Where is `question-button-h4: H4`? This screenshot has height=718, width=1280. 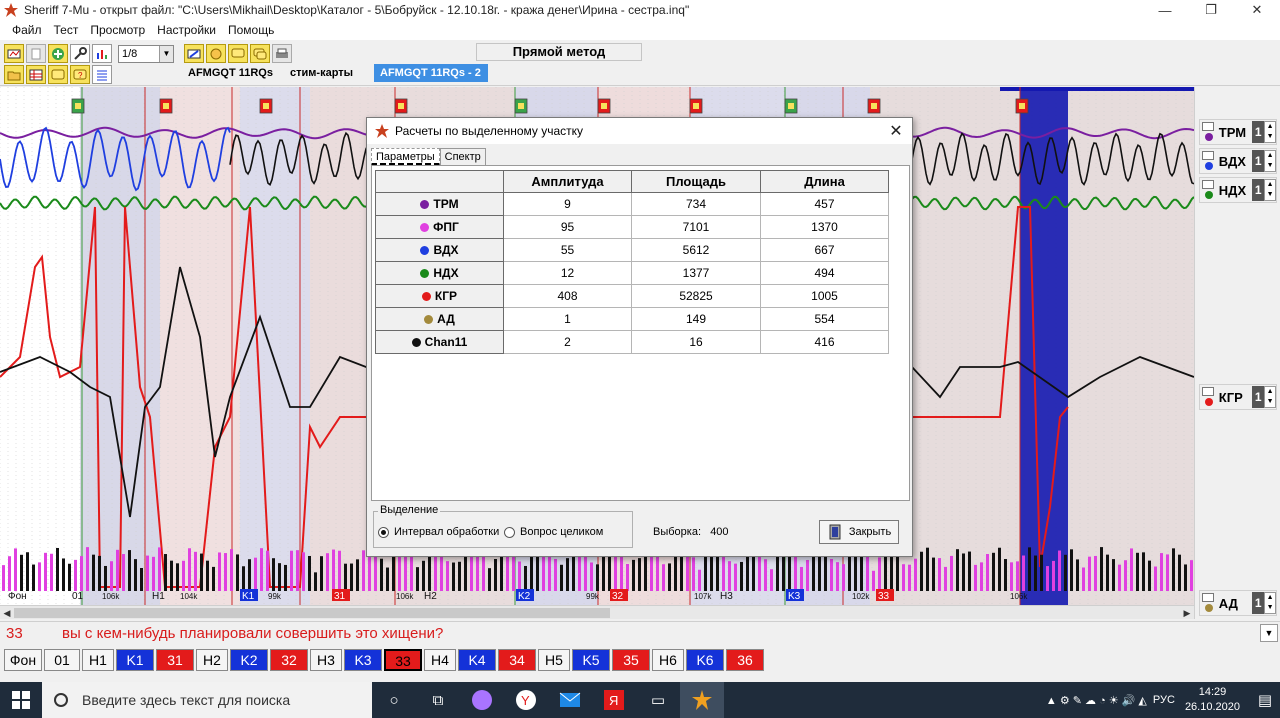 question-button-h4: H4 is located at coordinates (440, 660).